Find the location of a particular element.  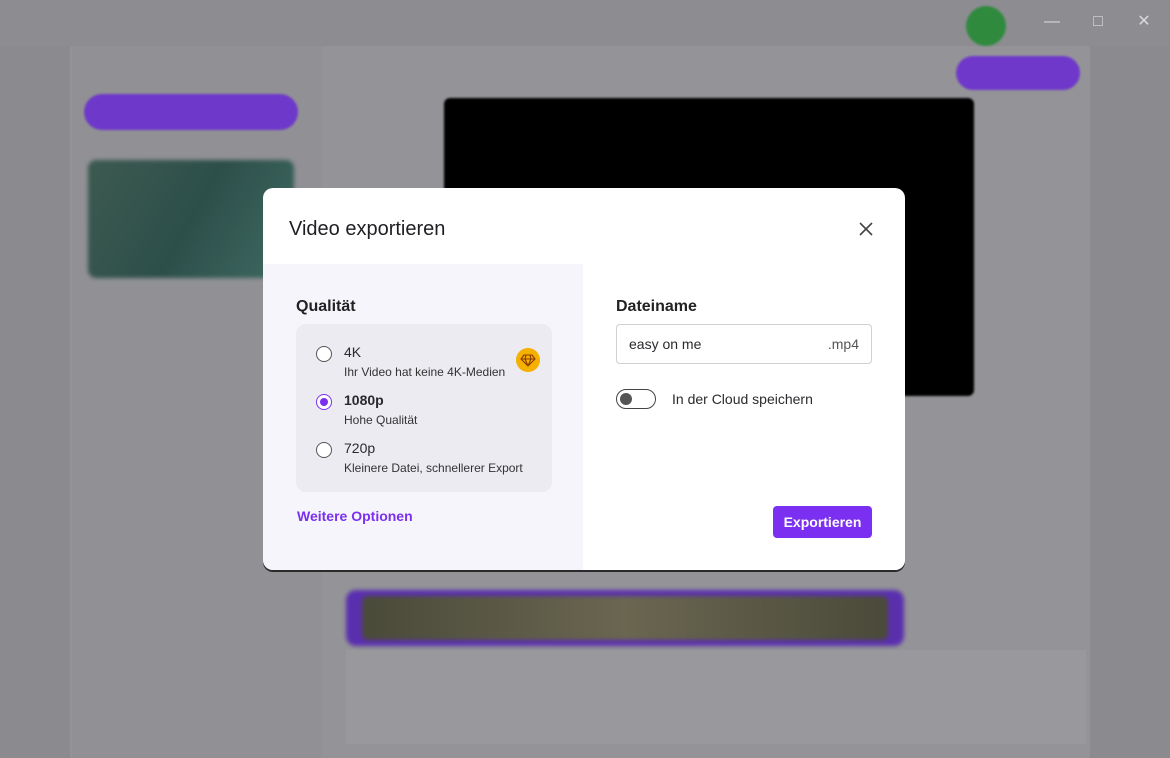

filename-field: .mp4 is located at coordinates (744, 344).